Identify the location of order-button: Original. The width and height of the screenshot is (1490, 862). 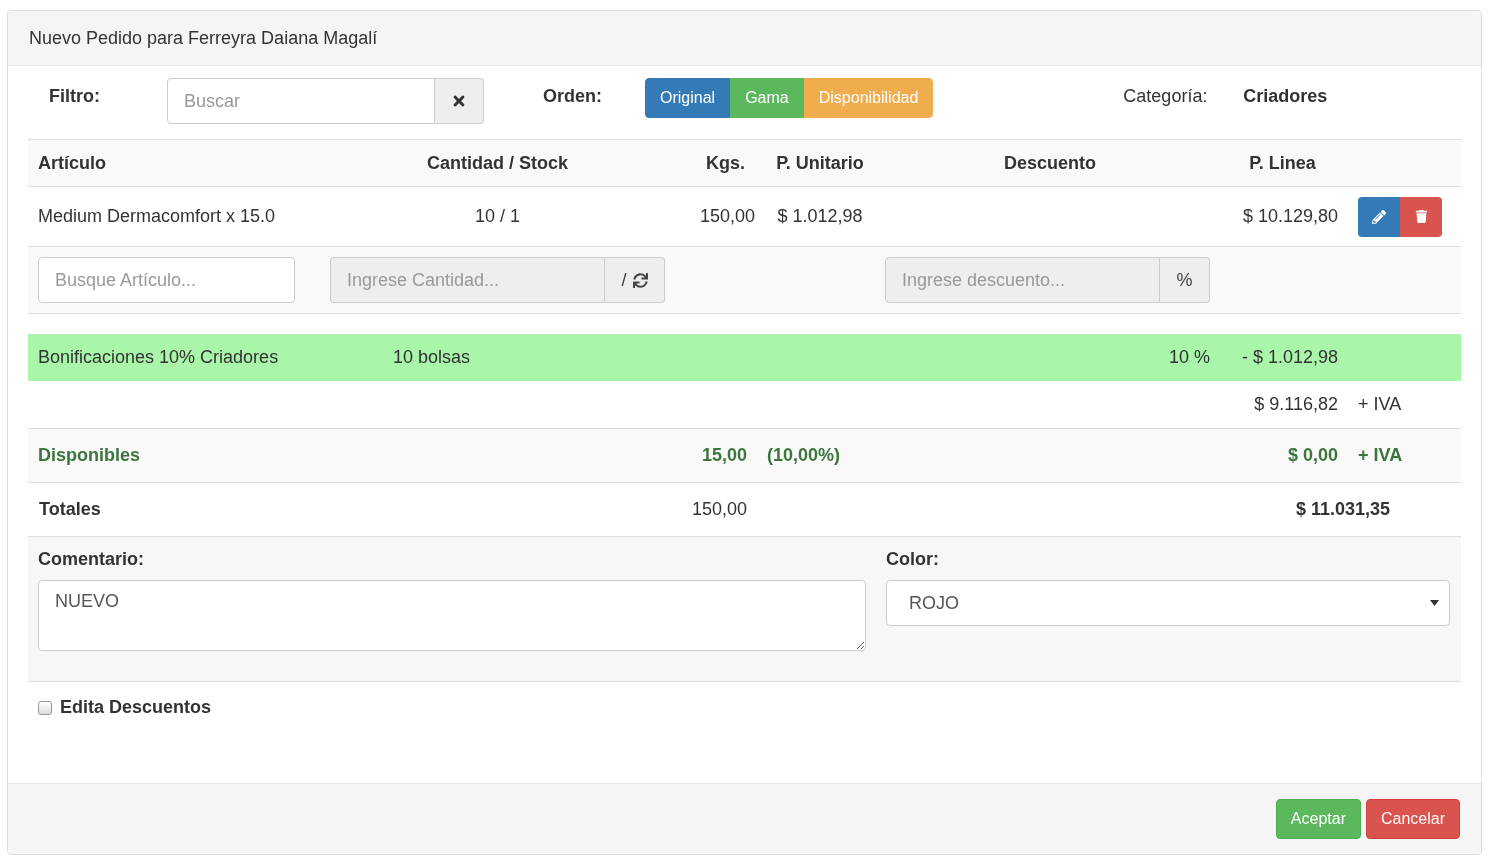
(688, 98).